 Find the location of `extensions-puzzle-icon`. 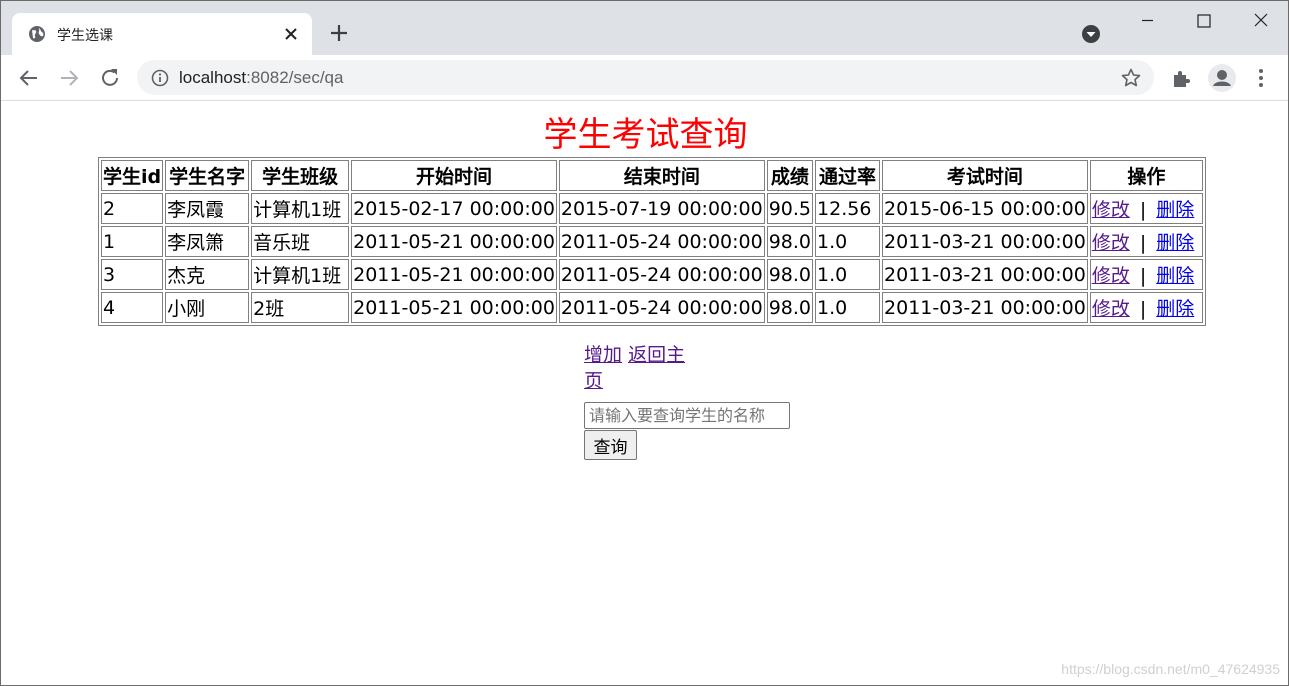

extensions-puzzle-icon is located at coordinates (1182, 78).